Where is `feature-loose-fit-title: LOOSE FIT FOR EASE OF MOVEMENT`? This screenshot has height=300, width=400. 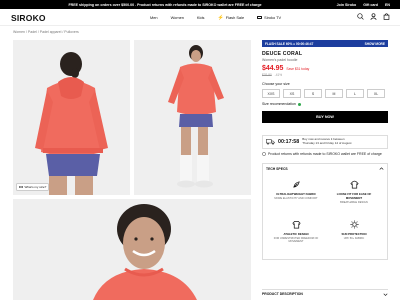
feature-loose-fit-title: LOOSE FIT FOR EASE OF MOVEMENT is located at coordinates (354, 195).